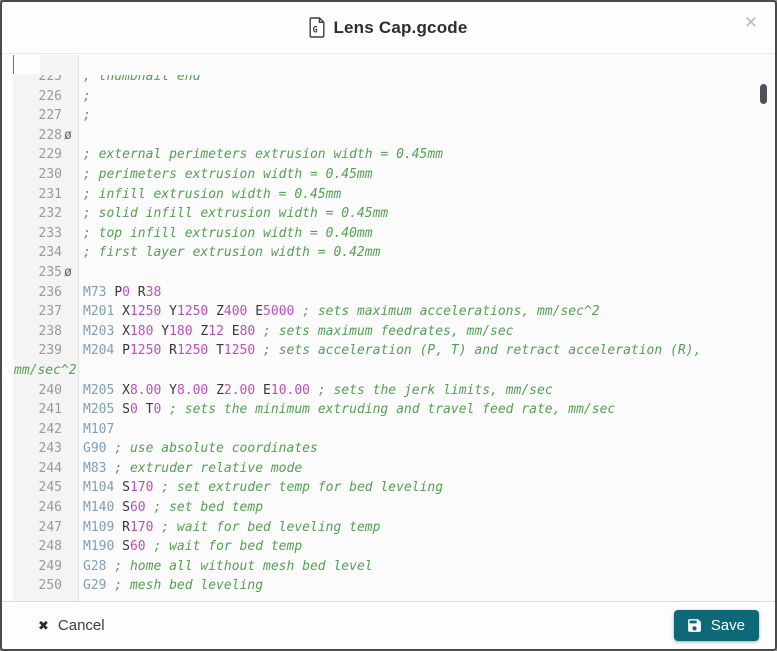 The image size is (777, 651). Describe the element at coordinates (236, 214) in the screenshot. I see `line-code: ; solid infill extrusion width = 0.45mm` at that location.